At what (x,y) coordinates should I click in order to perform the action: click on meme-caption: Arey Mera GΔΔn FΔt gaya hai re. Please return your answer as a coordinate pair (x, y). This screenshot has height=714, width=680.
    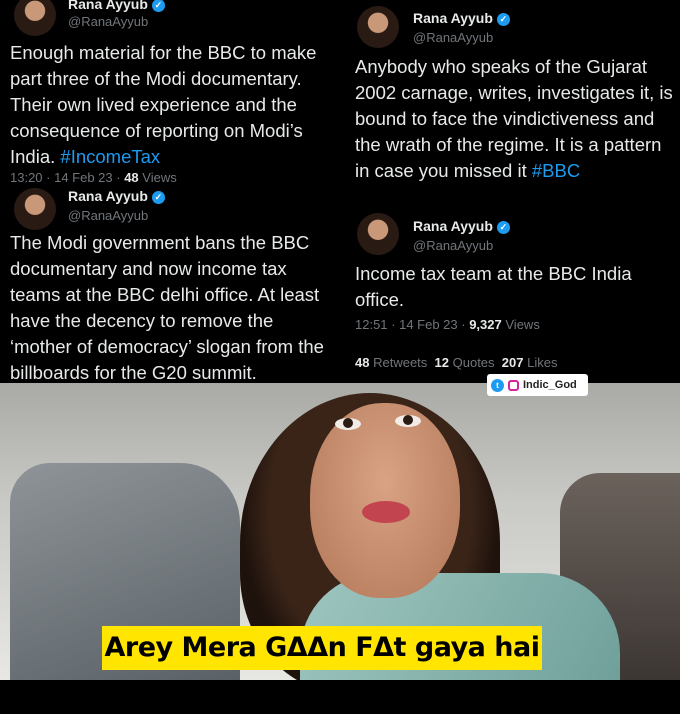
    Looking at the image, I should click on (322, 666).